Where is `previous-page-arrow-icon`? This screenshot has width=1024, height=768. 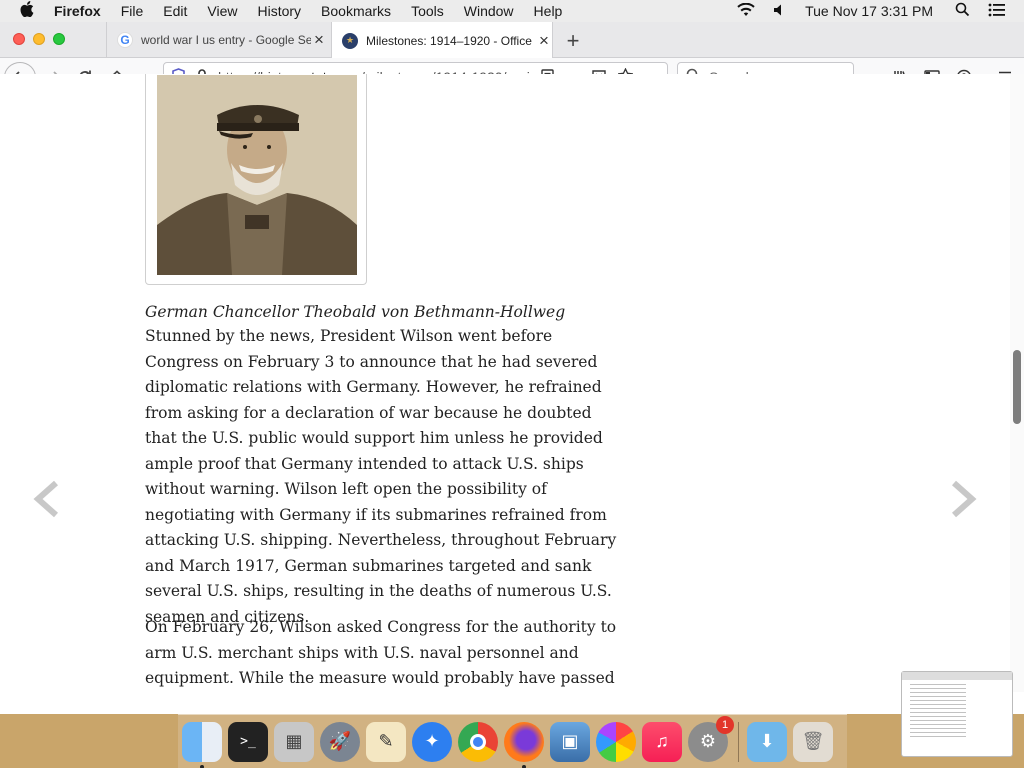 previous-page-arrow-icon is located at coordinates (48, 504).